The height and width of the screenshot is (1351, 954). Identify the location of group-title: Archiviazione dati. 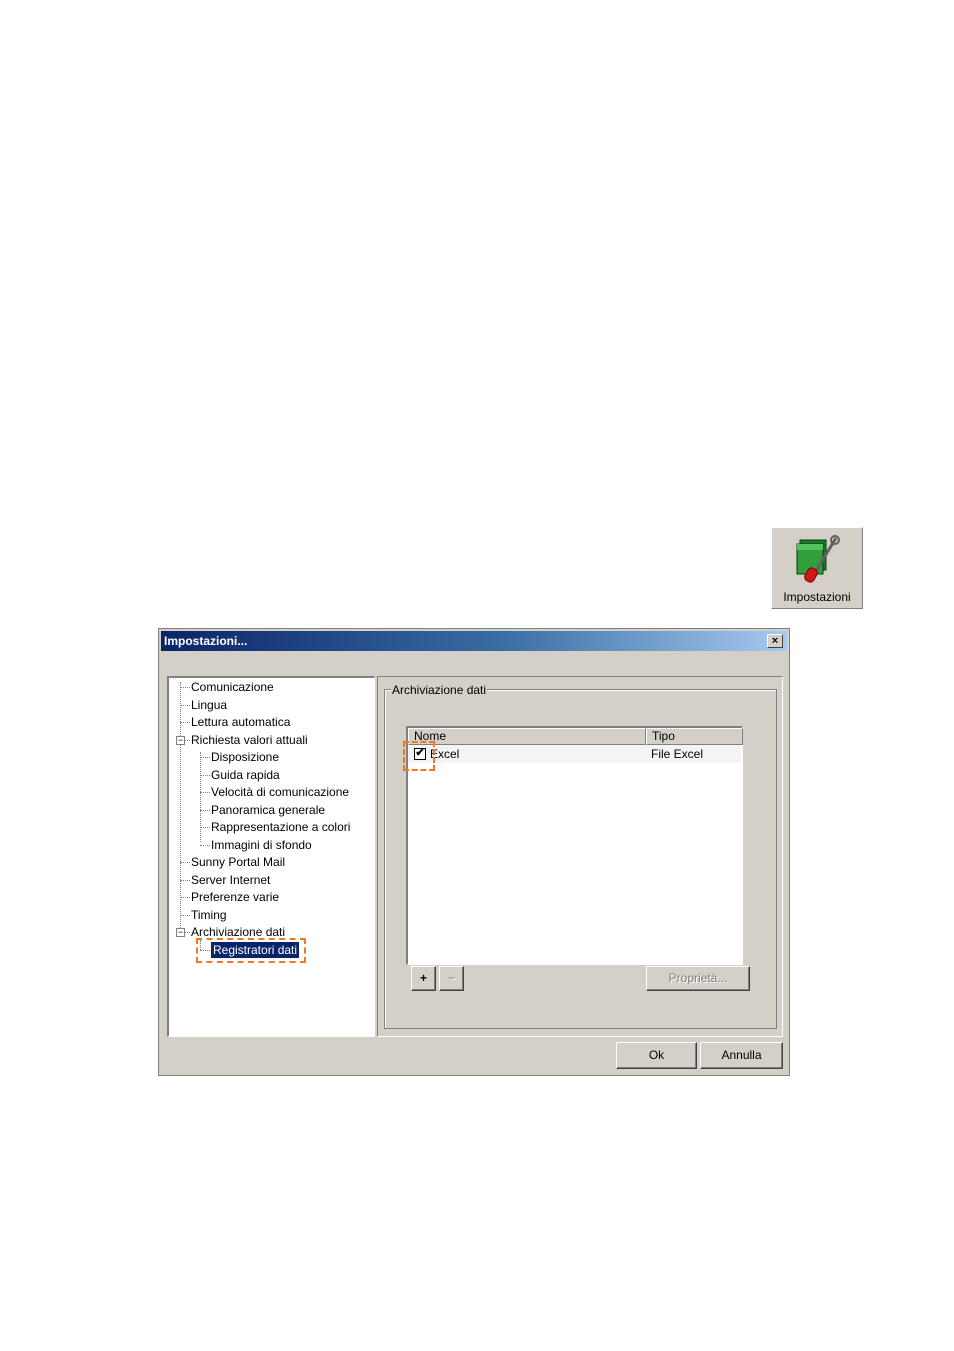
(439, 690).